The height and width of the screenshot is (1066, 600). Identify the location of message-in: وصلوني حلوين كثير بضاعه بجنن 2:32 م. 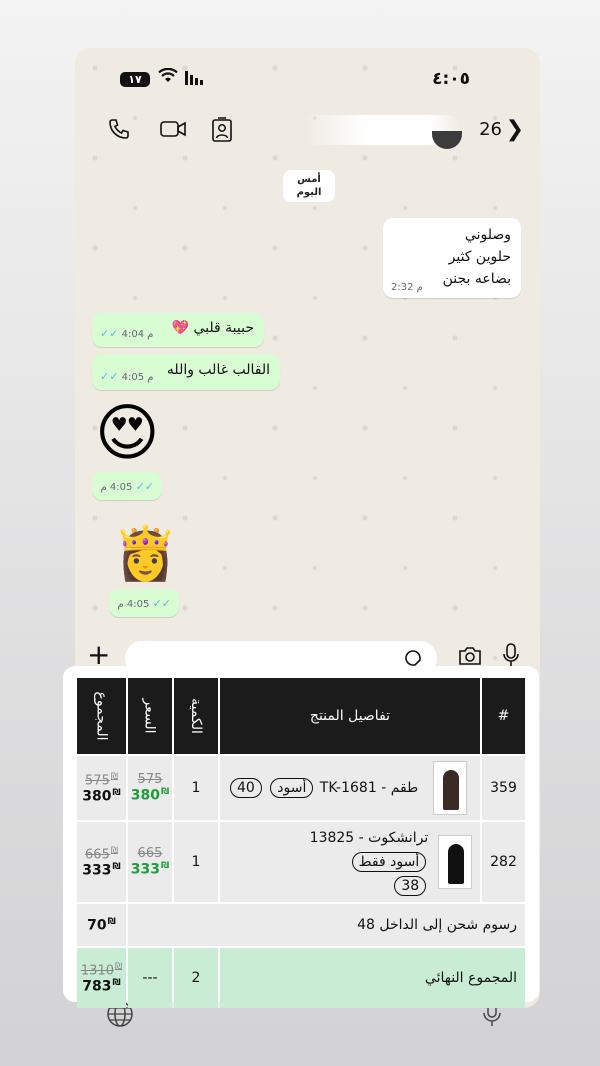
(452, 258).